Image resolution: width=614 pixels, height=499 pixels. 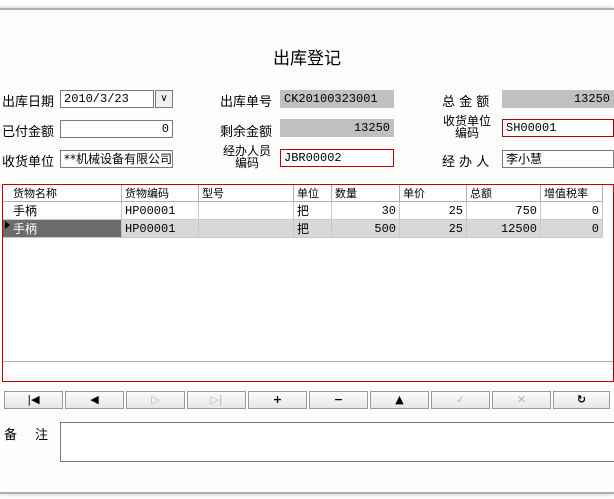 What do you see at coordinates (365, 193) in the screenshot?
I see `col-header-qty: 数量` at bounding box center [365, 193].